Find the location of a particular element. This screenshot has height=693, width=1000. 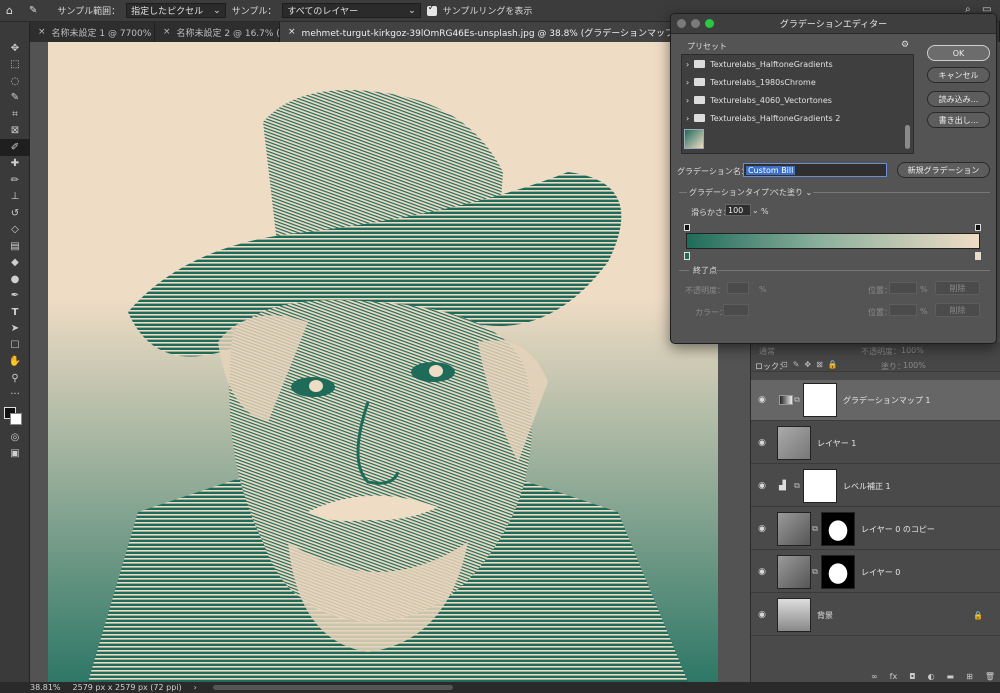

preset-swatch is located at coordinates (694, 139).